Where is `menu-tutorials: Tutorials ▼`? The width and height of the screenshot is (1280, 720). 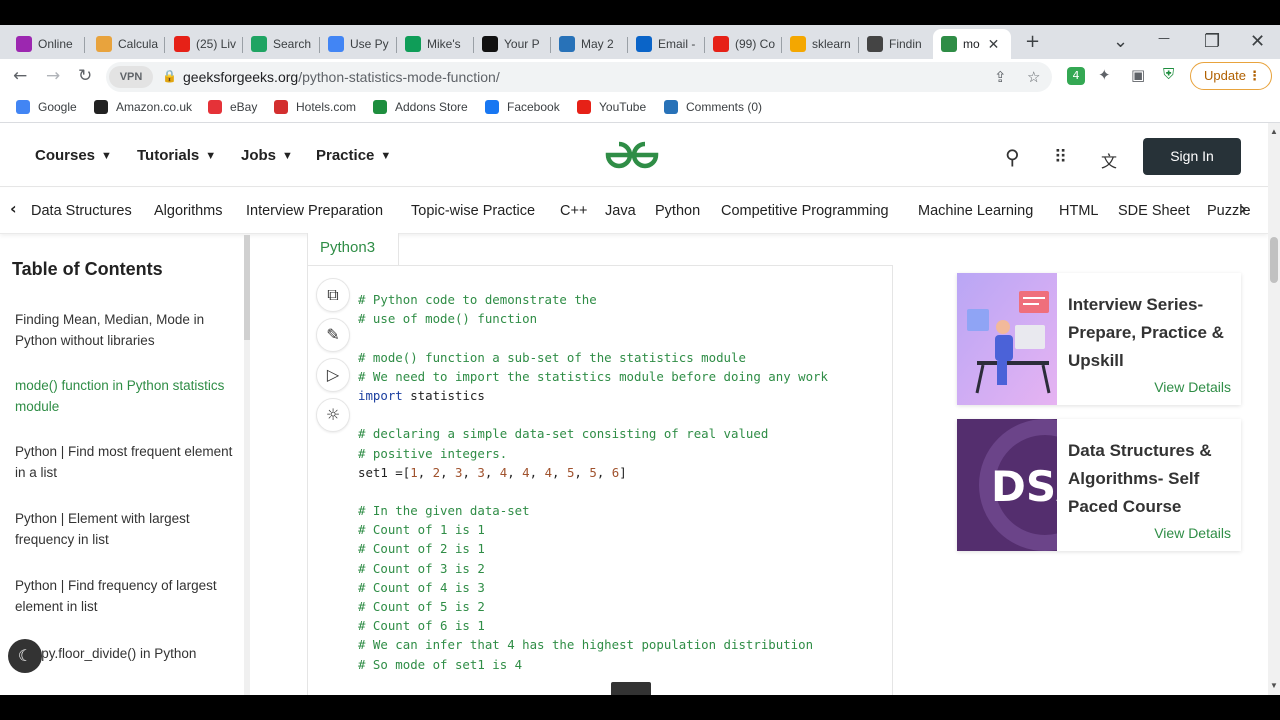 menu-tutorials: Tutorials ▼ is located at coordinates (176, 155).